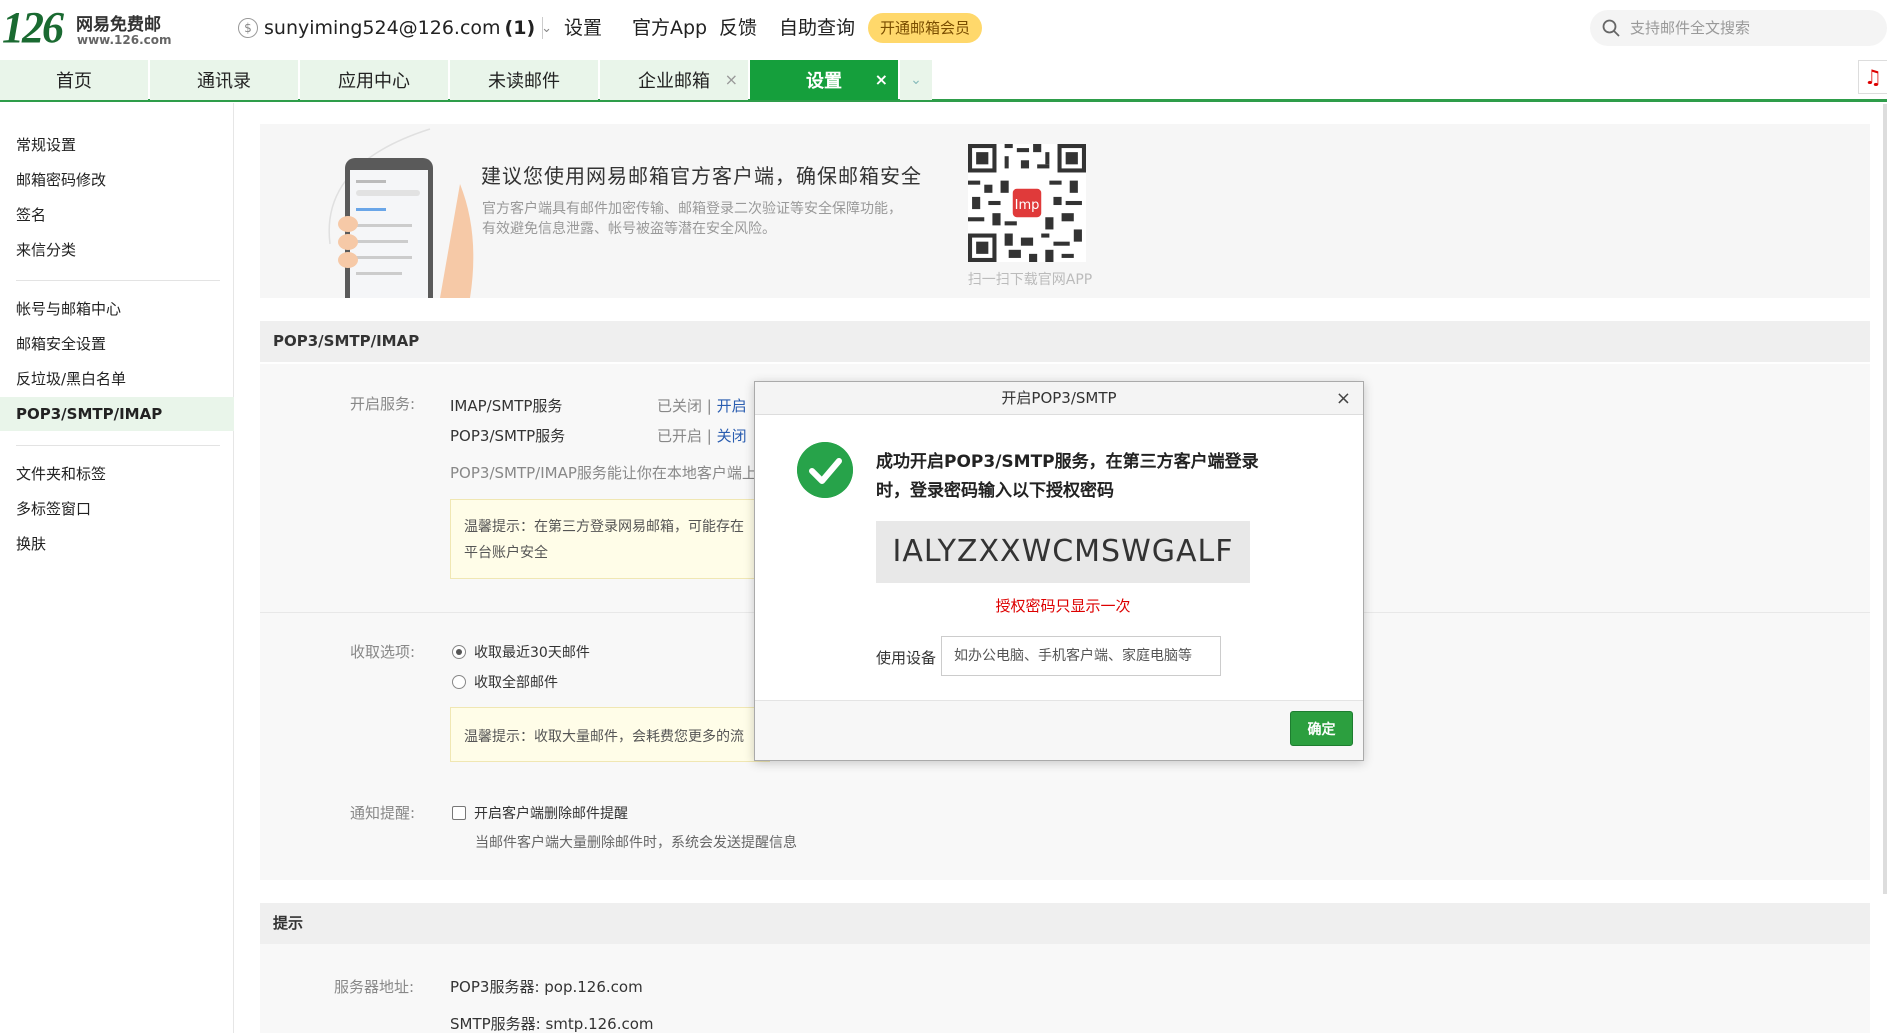  What do you see at coordinates (506, 406) in the screenshot?
I see `service-imap-name: IMAP/SMTP服务` at bounding box center [506, 406].